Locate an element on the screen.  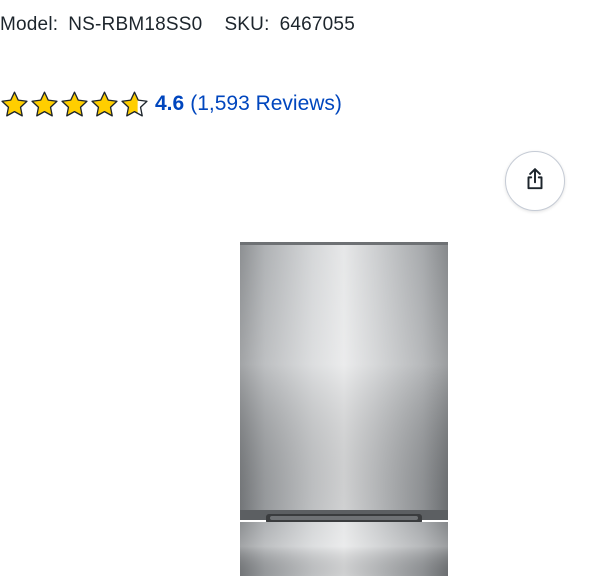
sku-value: 6467055 is located at coordinates (317, 24).